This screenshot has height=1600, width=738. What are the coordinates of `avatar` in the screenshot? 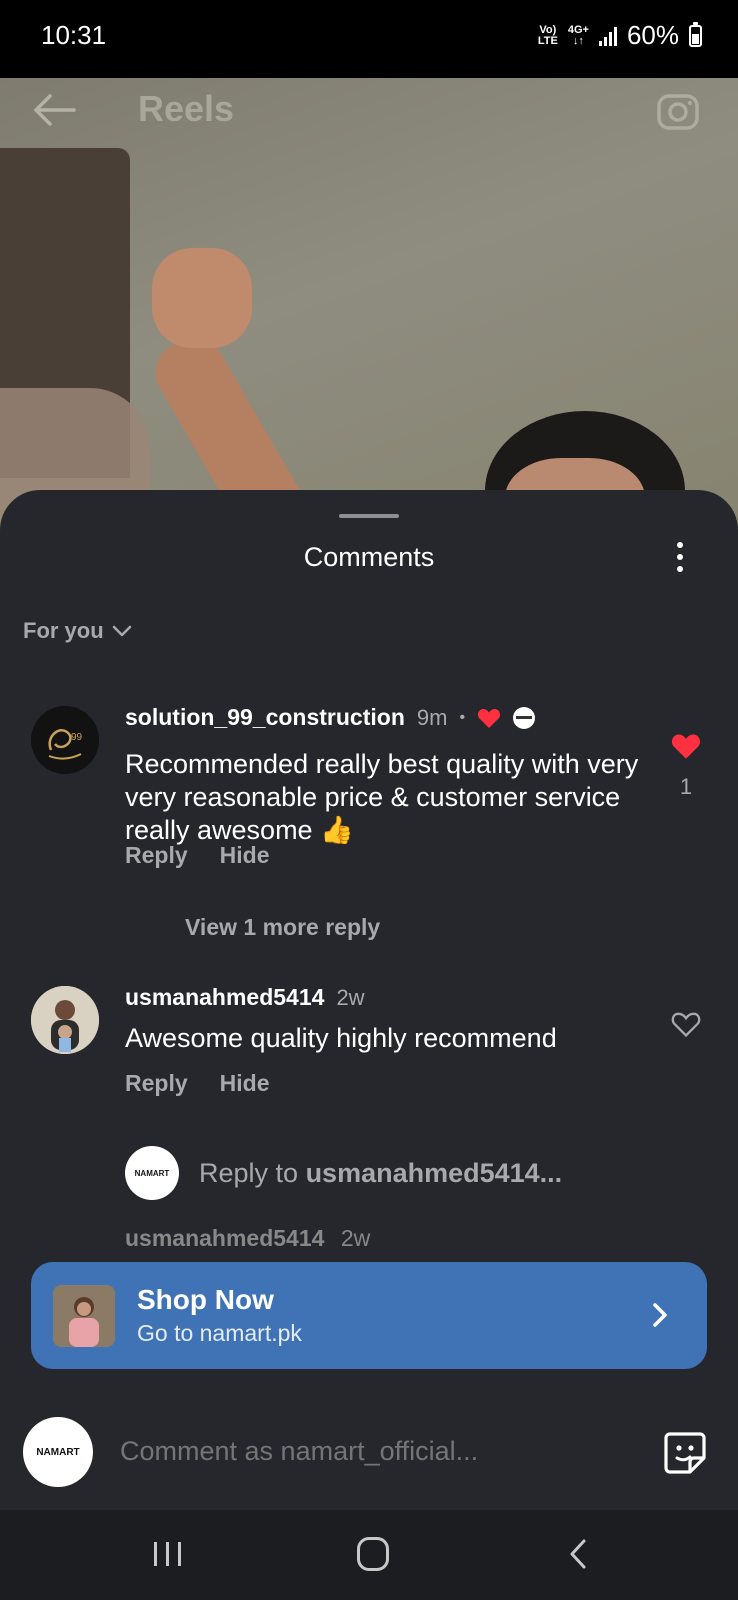 It's located at (65, 1020).